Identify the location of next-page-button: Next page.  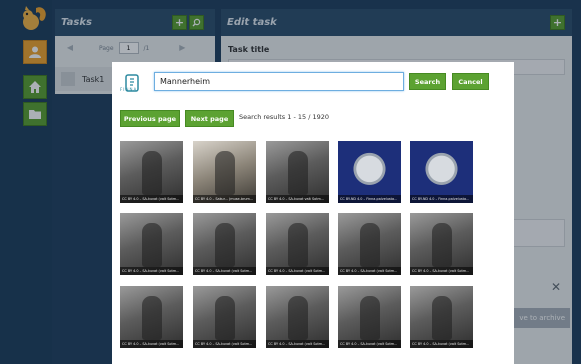
(209, 118).